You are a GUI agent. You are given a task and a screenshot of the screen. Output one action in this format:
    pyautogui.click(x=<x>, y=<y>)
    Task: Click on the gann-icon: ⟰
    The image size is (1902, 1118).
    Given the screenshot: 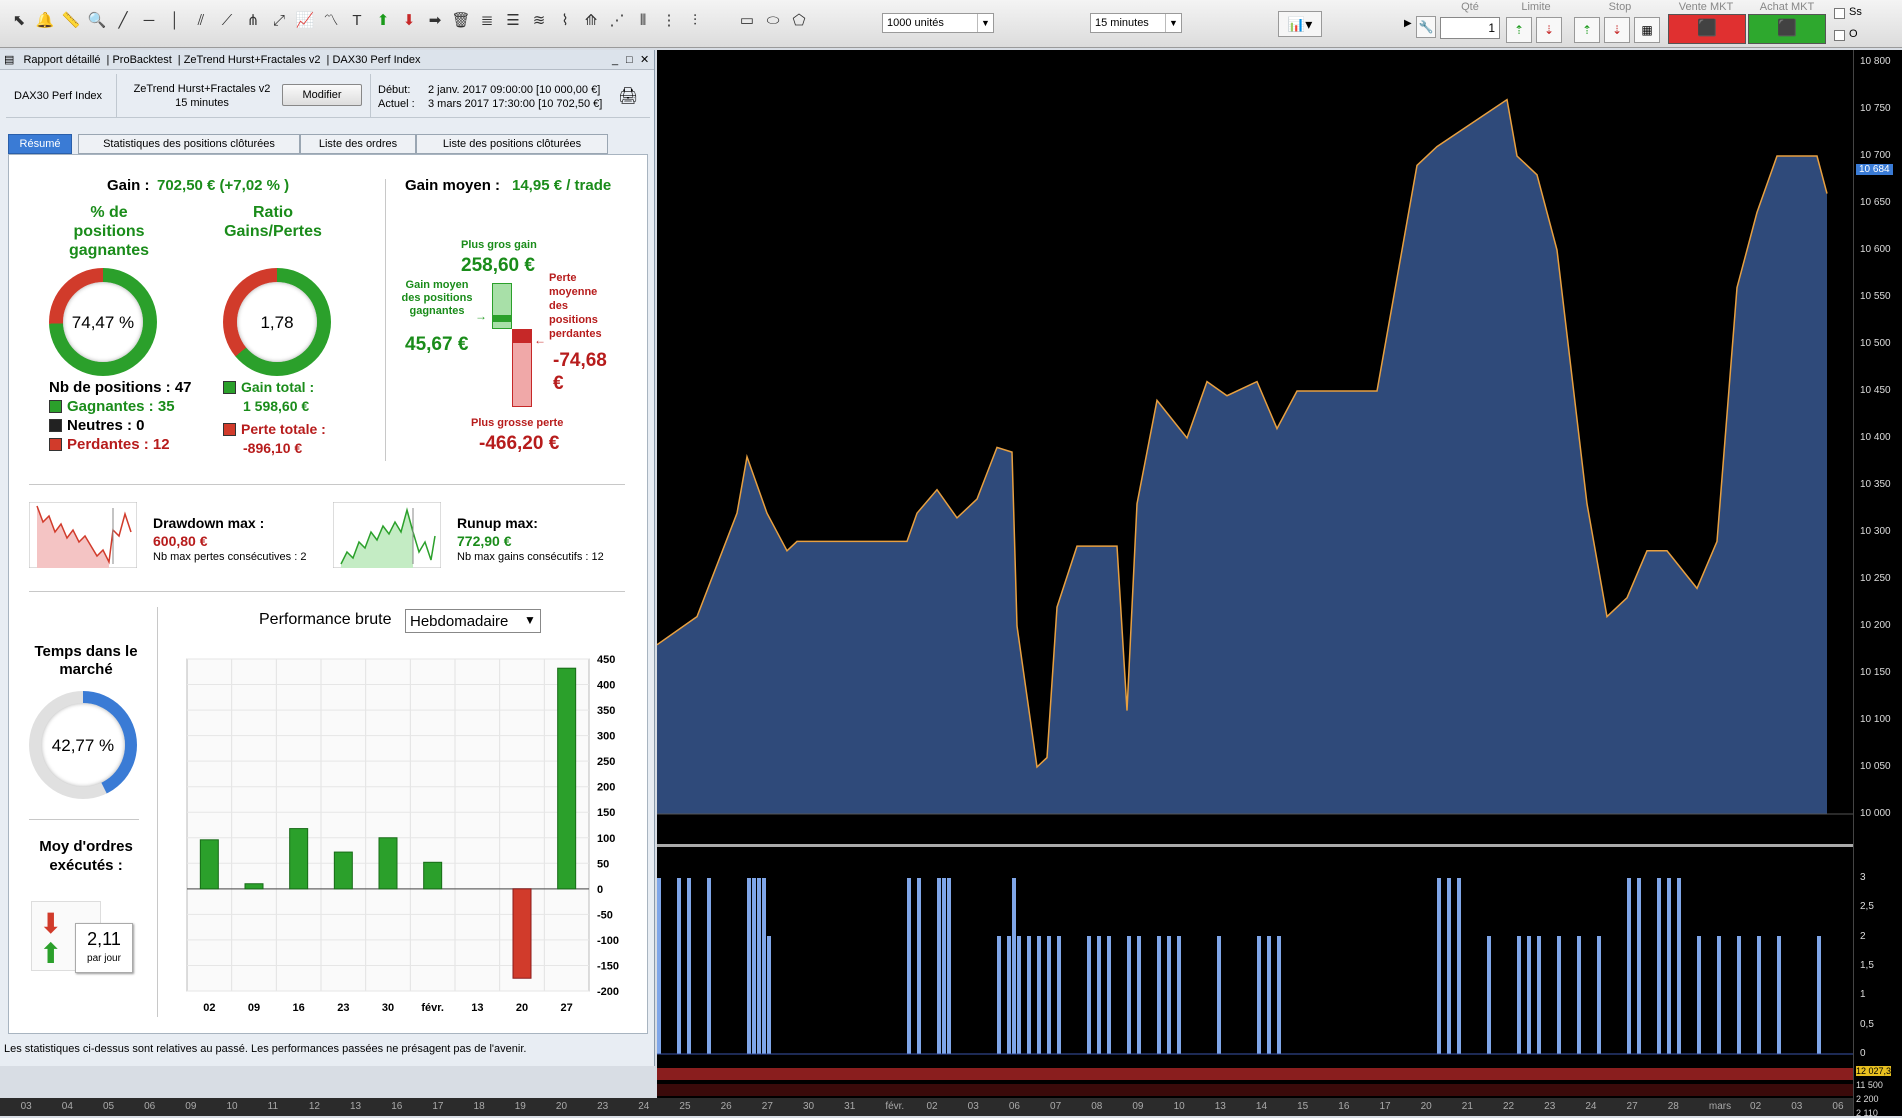 What is the action you would take?
    pyautogui.click(x=591, y=21)
    